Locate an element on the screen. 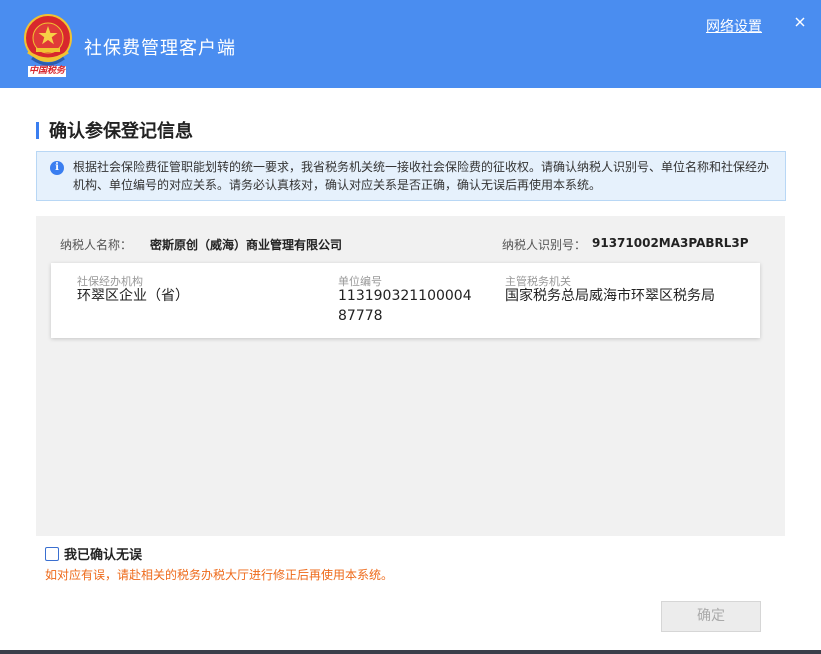 The height and width of the screenshot is (654, 821). taxpayer-name-label: 纳税人名称： is located at coordinates (96, 245).